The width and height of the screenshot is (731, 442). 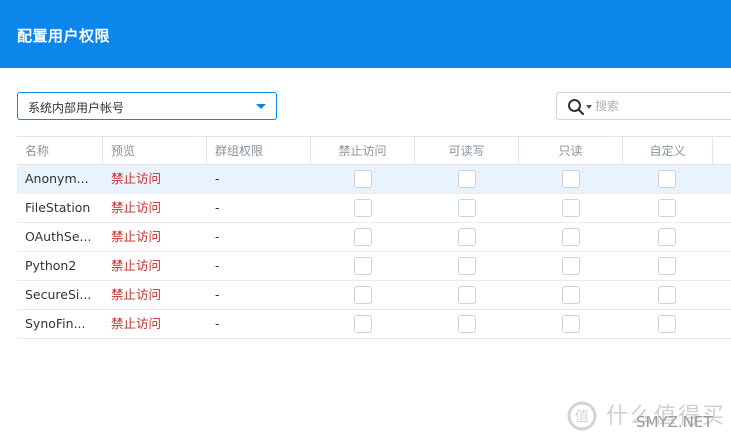 I want to click on search-input, so click(x=660, y=106).